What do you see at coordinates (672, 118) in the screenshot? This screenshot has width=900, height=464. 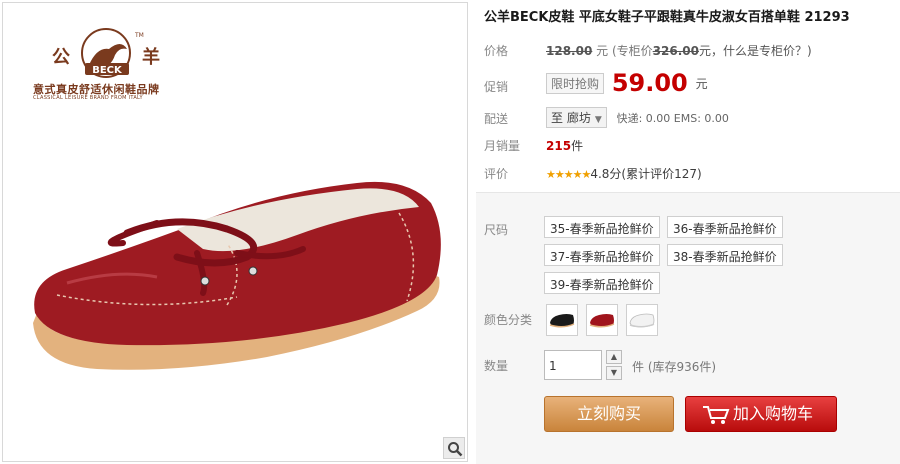 I see `shipping-fees: 快递: 0.00 EMS: 0.00` at bounding box center [672, 118].